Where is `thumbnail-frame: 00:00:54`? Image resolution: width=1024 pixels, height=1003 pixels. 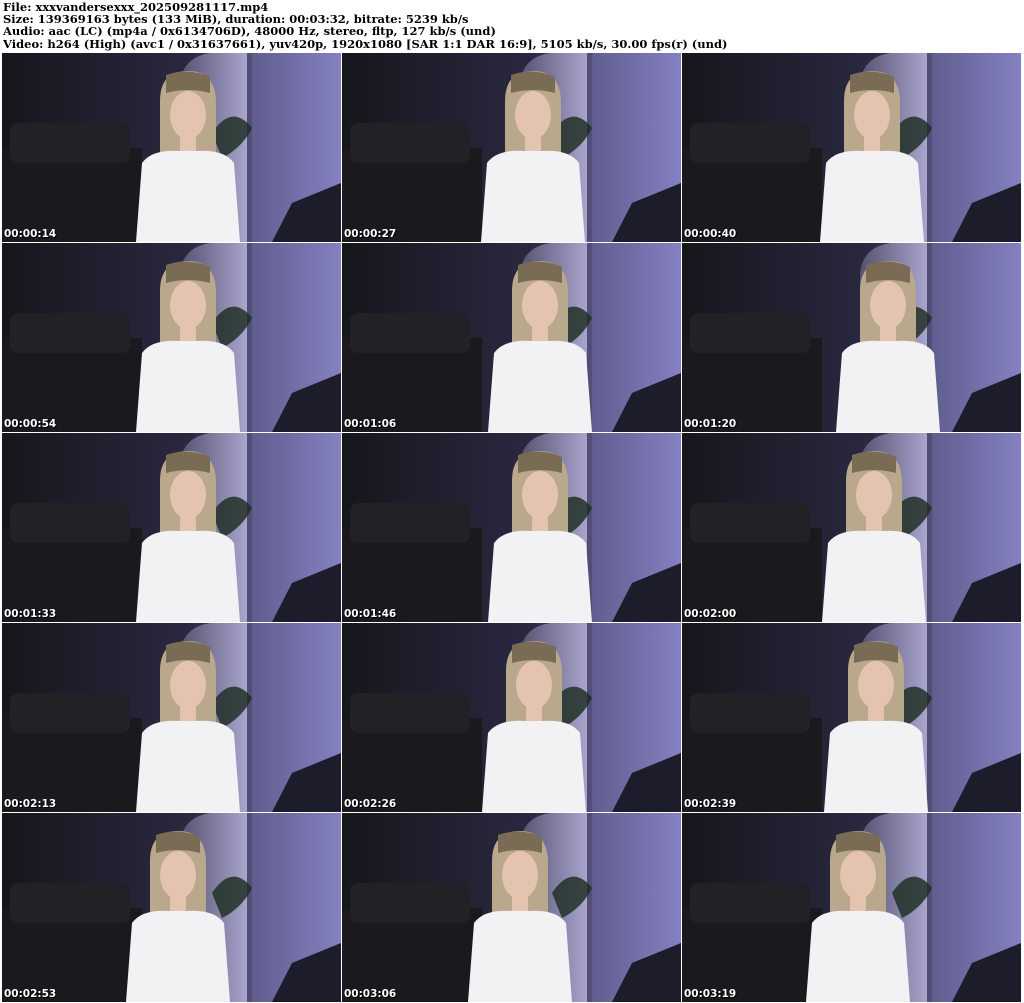
thumbnail-frame: 00:00:54 is located at coordinates (171, 337).